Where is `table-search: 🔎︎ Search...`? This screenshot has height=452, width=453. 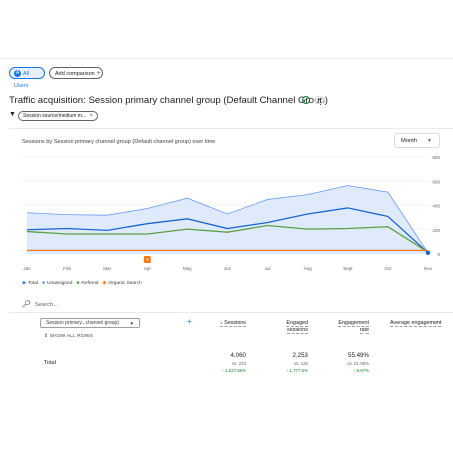
table-search: 🔎︎ Search... is located at coordinates (40, 304).